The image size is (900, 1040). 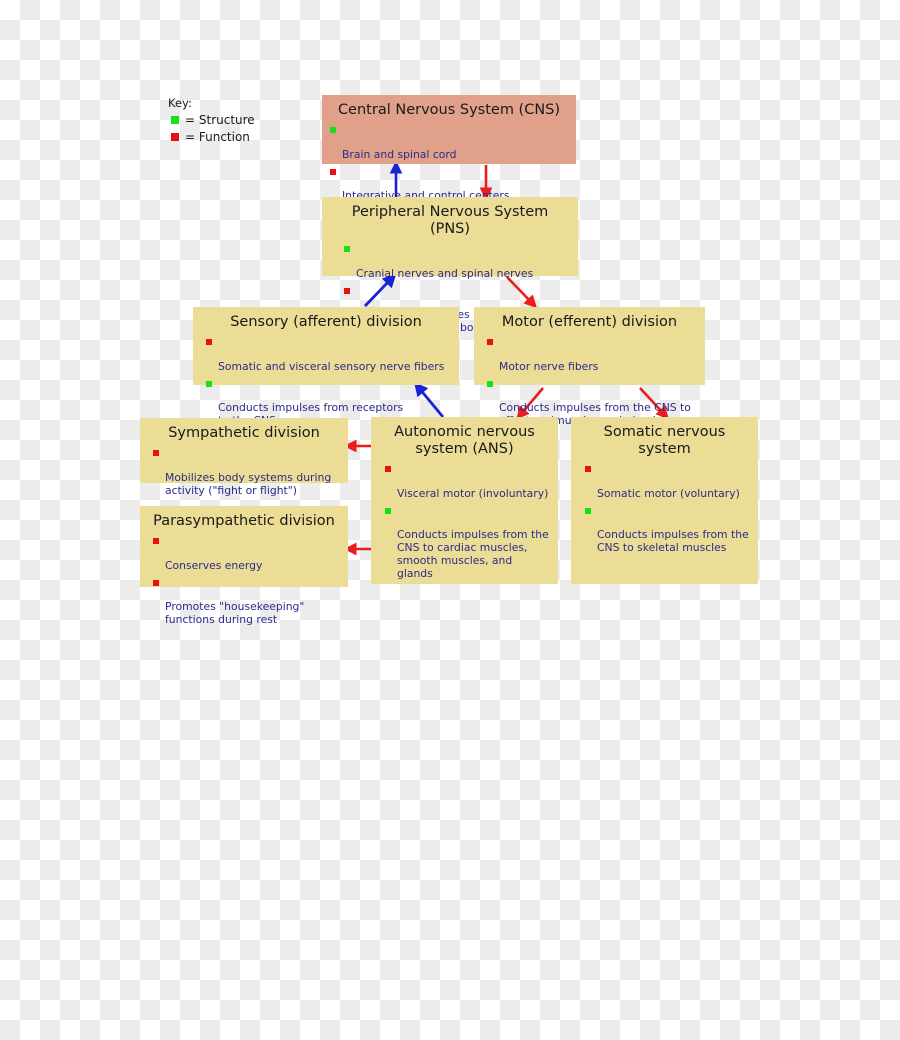 What do you see at coordinates (549, 366) in the screenshot?
I see `bullet-text: Motor nerve fibers` at bounding box center [549, 366].